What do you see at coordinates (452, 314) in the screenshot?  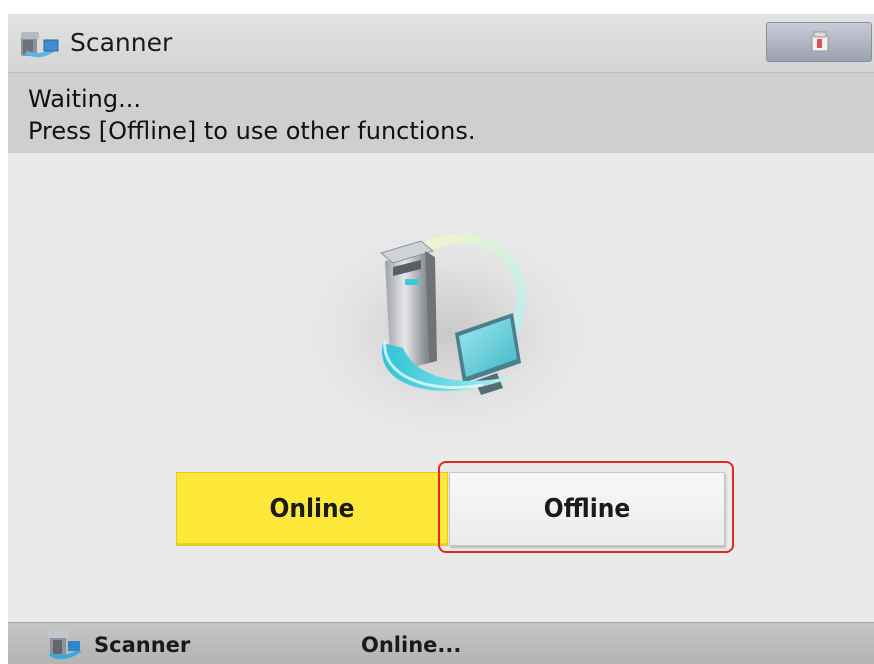 I see `scanner-to-computer-icon` at bounding box center [452, 314].